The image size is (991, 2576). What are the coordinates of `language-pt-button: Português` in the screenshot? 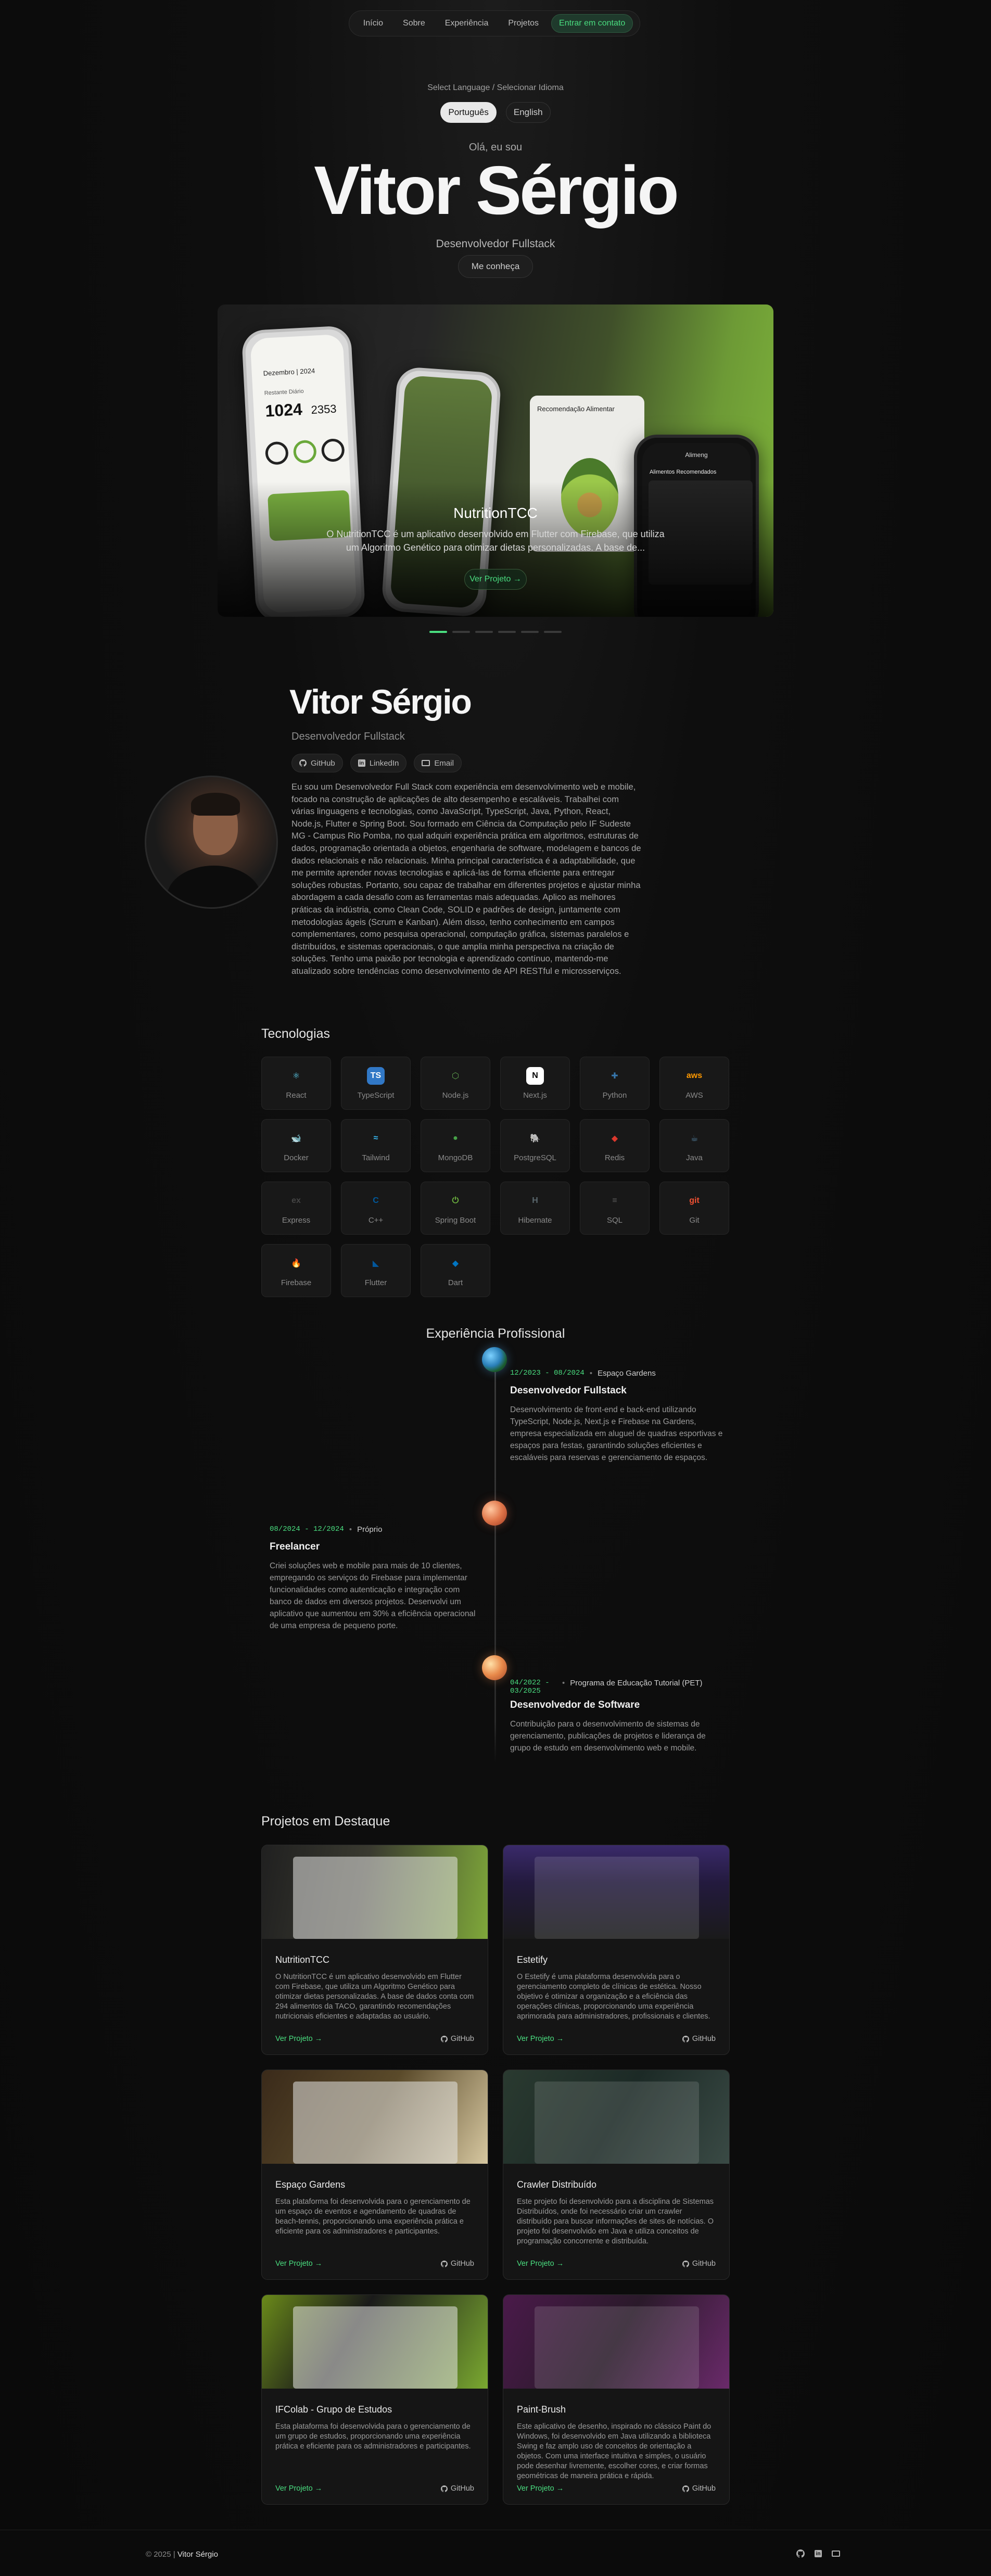 It's located at (469, 112).